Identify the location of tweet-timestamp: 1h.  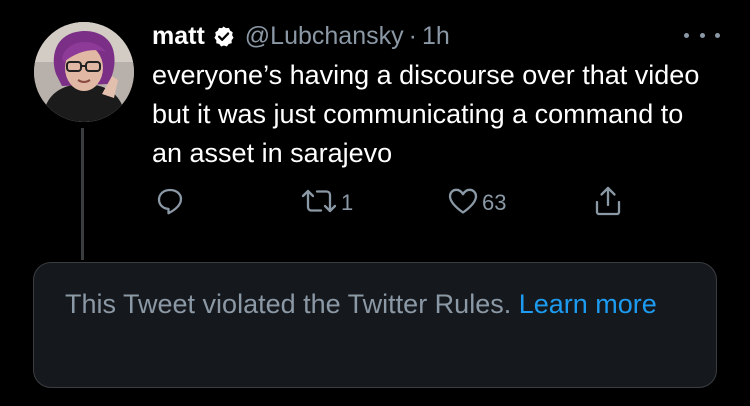
(436, 36).